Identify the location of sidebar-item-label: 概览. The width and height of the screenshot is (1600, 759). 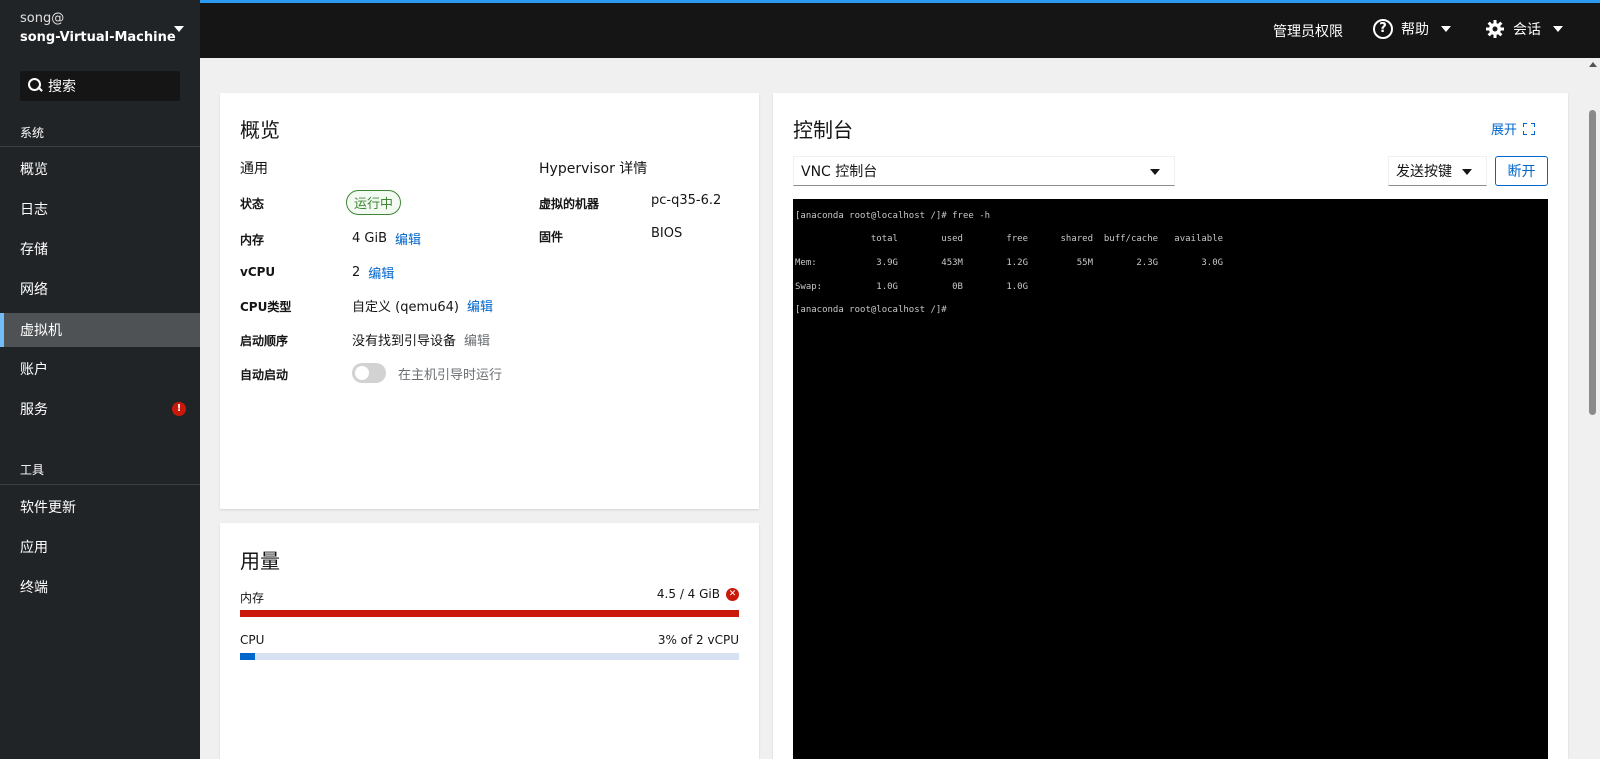
(34, 170).